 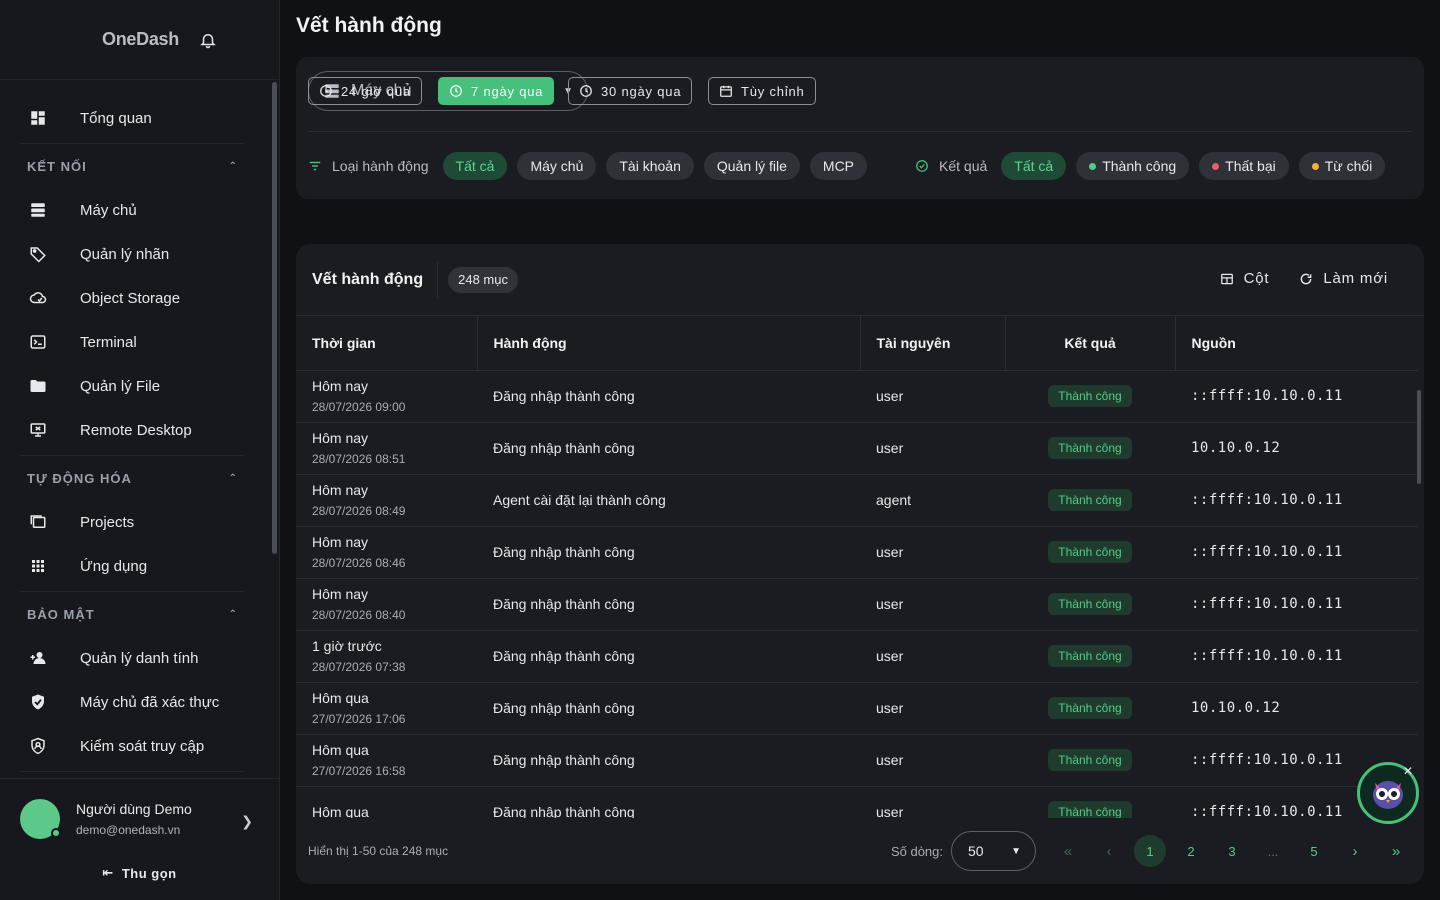 What do you see at coordinates (142, 746) in the screenshot?
I see `sidebar-item-label: Kiểm soát truy cập` at bounding box center [142, 746].